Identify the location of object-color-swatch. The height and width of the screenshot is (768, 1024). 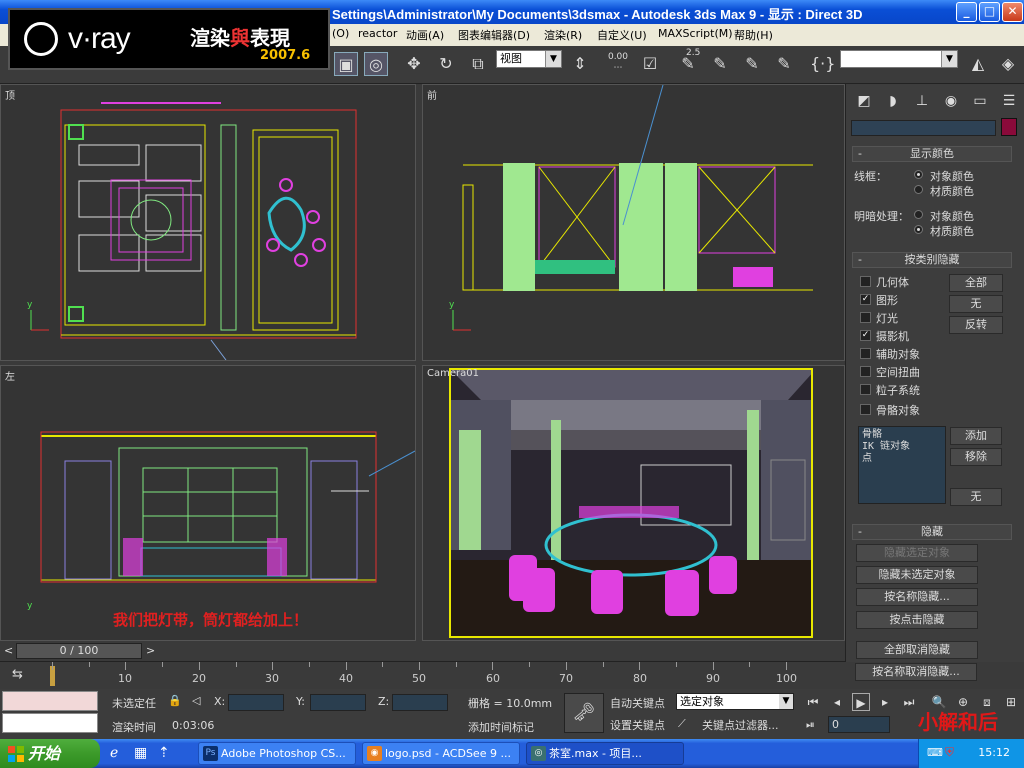
(1009, 127).